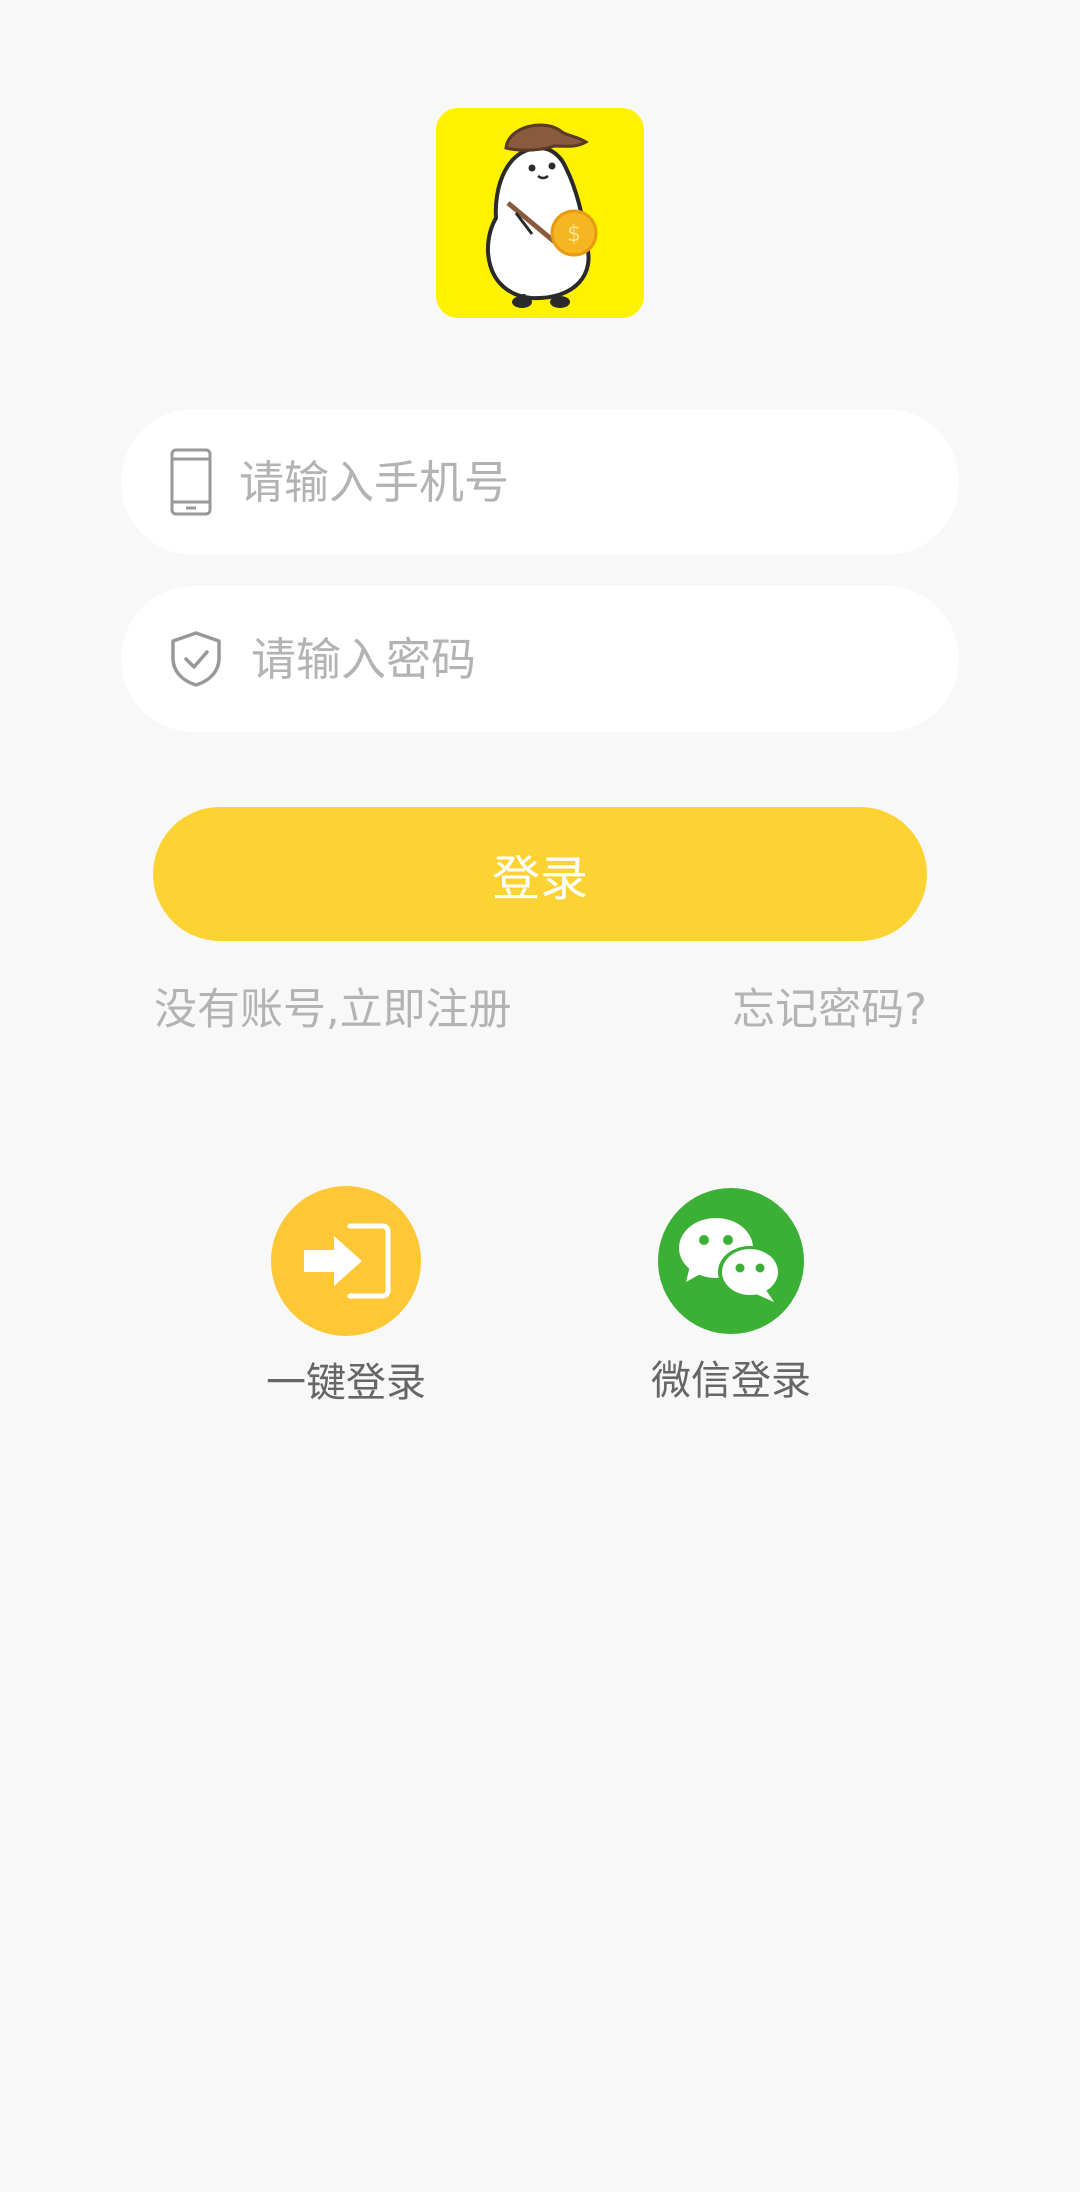 The image size is (1080, 2192). I want to click on quick-login-label: 一键登录, so click(346, 1383).